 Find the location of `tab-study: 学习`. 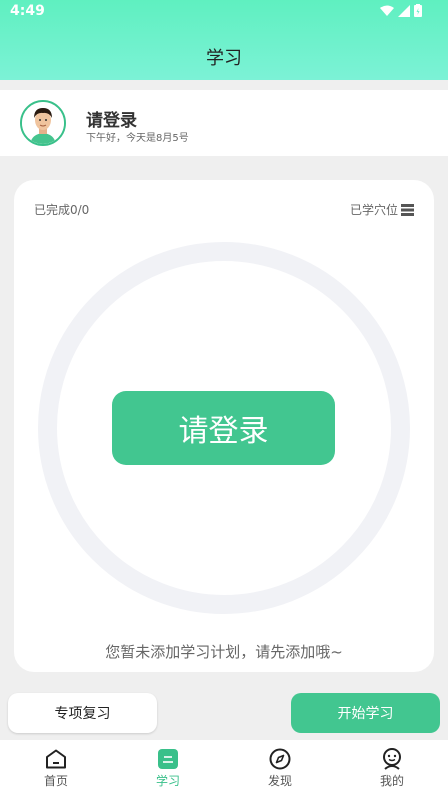

tab-study: 学习 is located at coordinates (168, 768).